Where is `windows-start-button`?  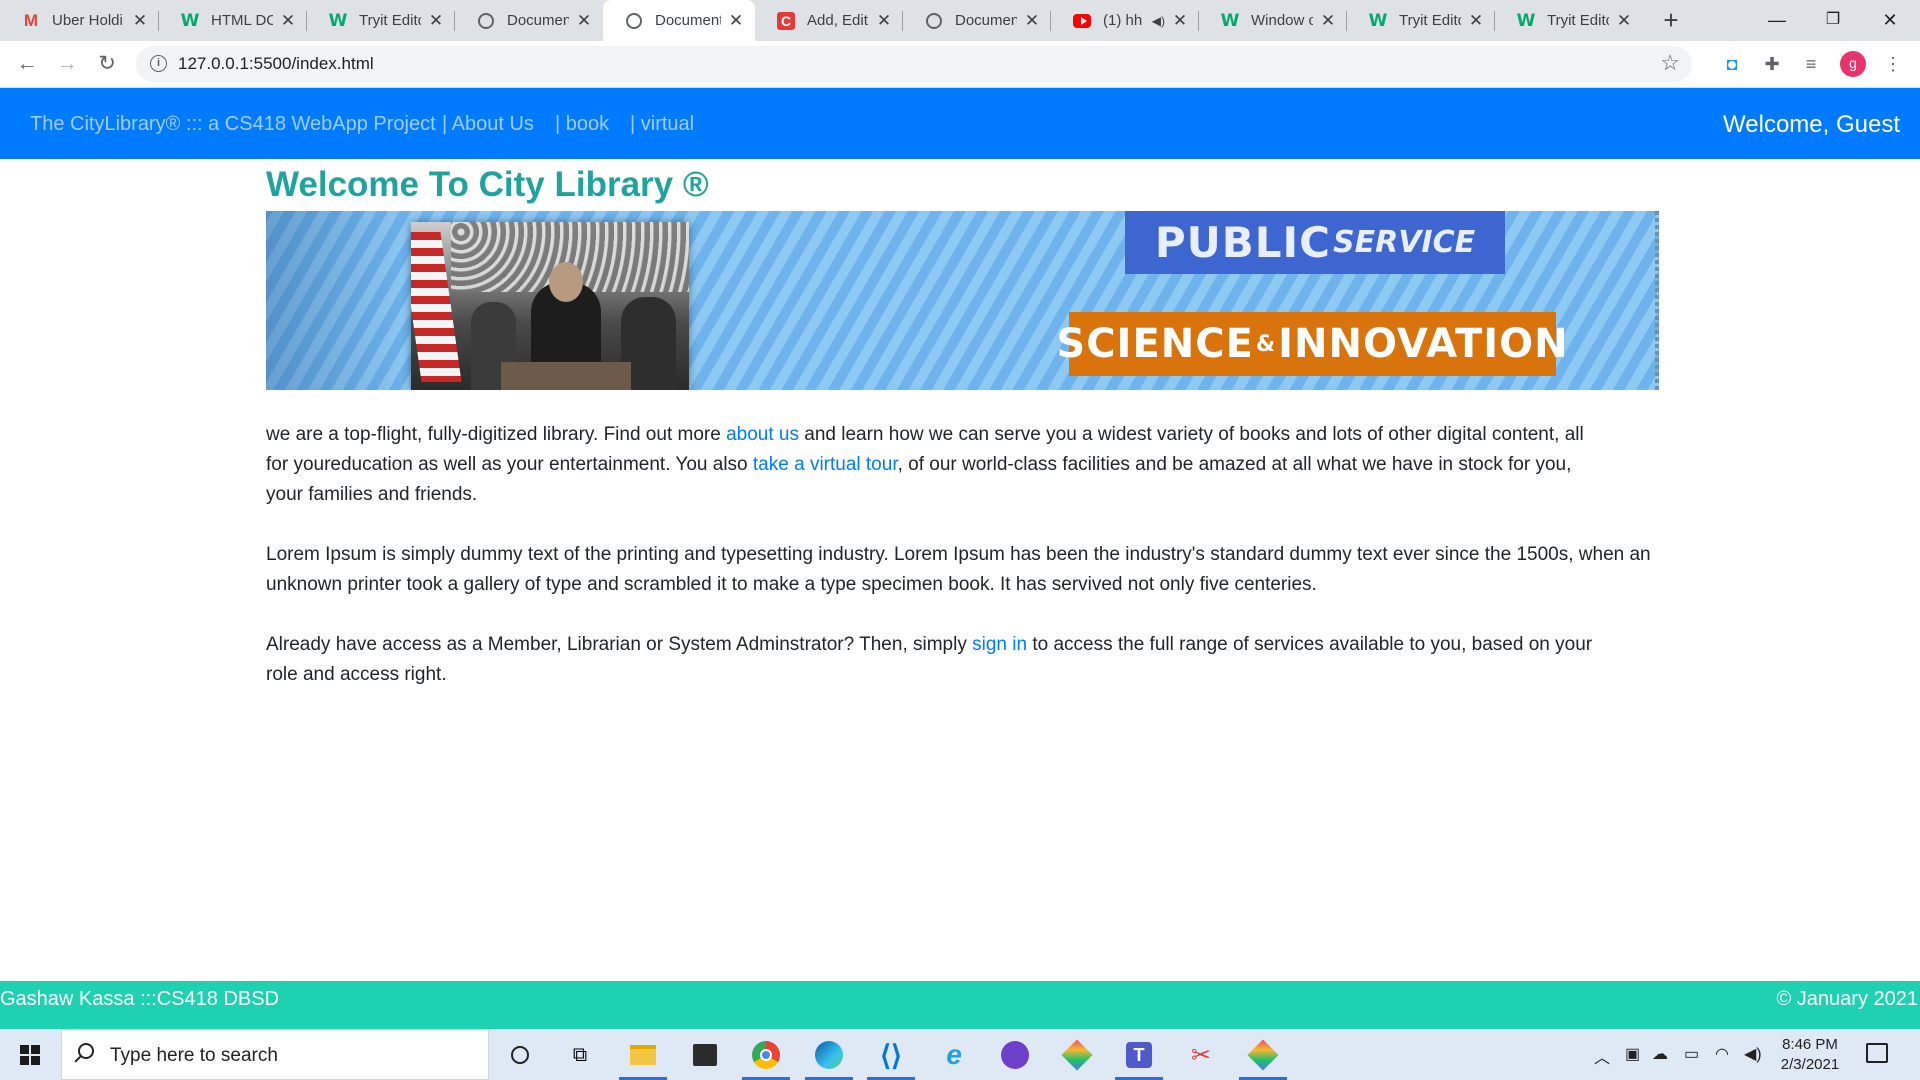 windows-start-button is located at coordinates (30, 1054).